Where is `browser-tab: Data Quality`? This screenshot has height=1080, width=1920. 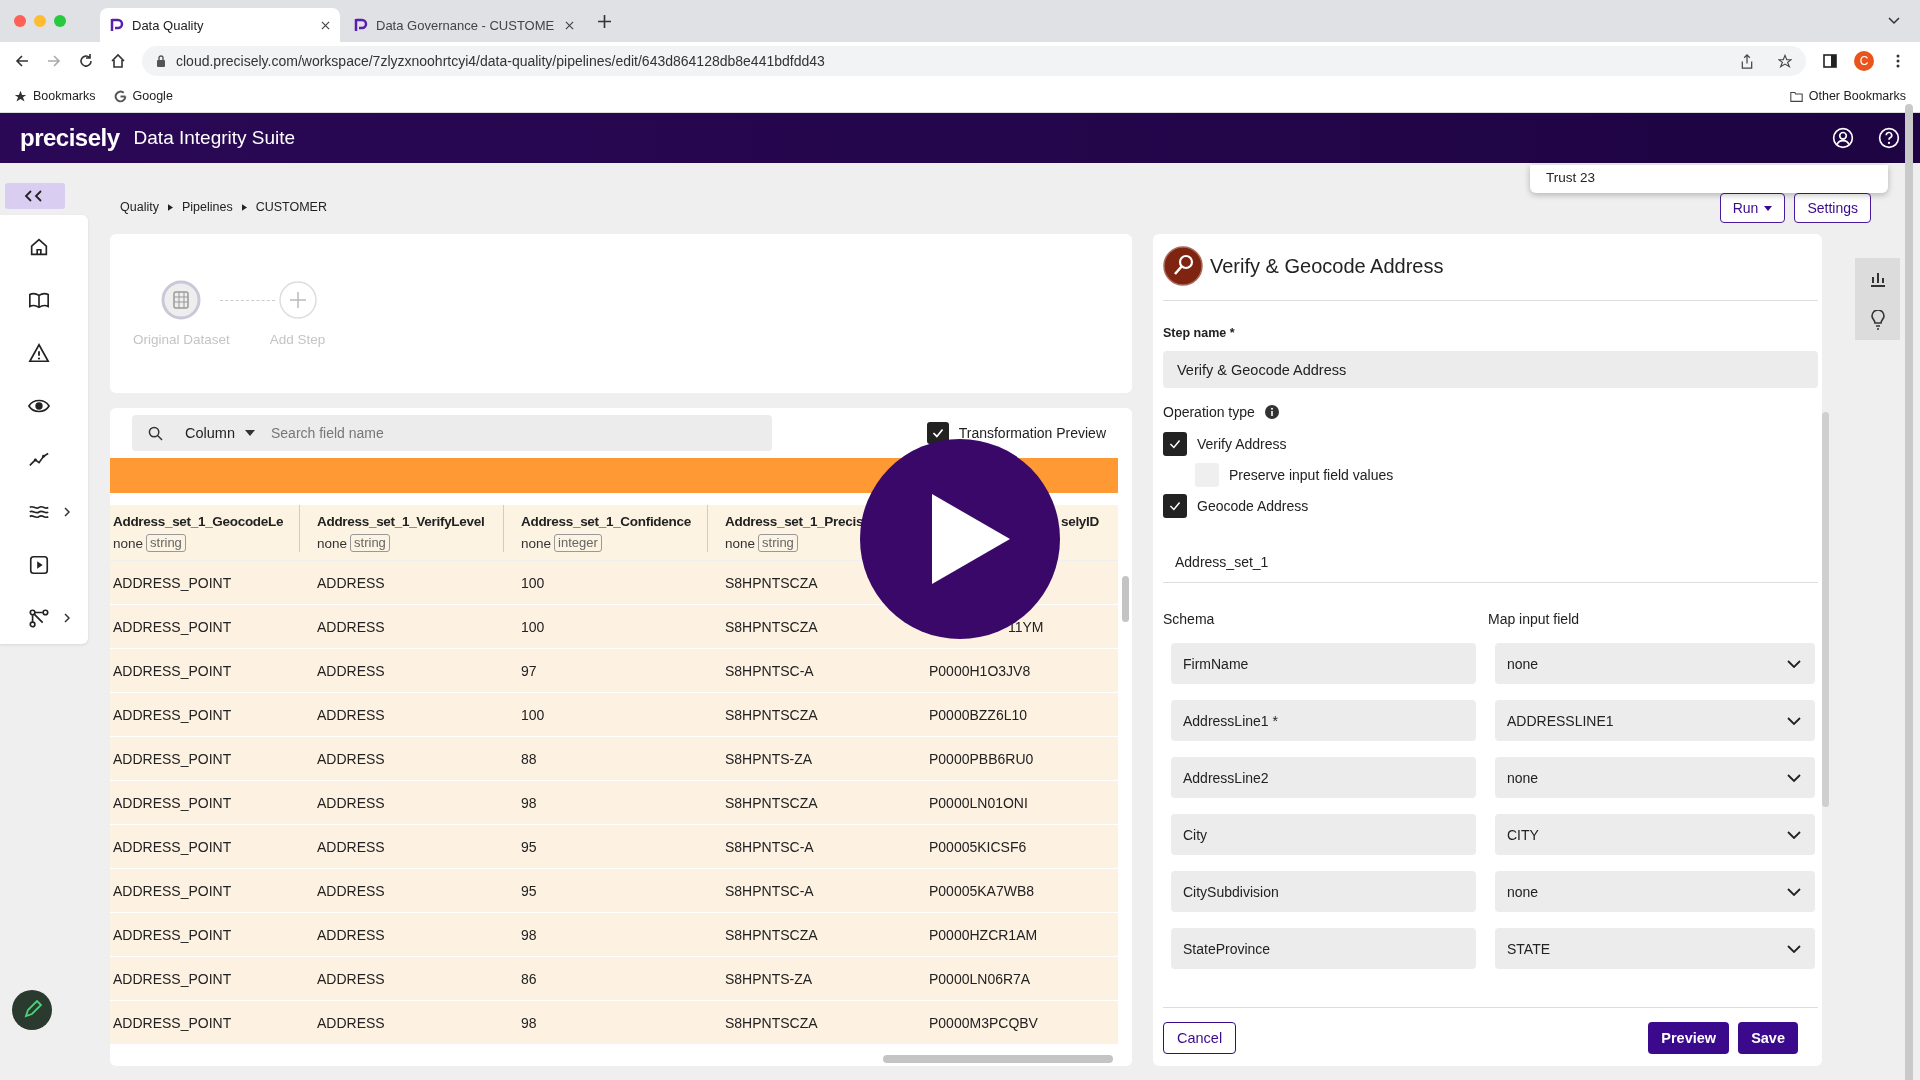 browser-tab: Data Quality is located at coordinates (220, 25).